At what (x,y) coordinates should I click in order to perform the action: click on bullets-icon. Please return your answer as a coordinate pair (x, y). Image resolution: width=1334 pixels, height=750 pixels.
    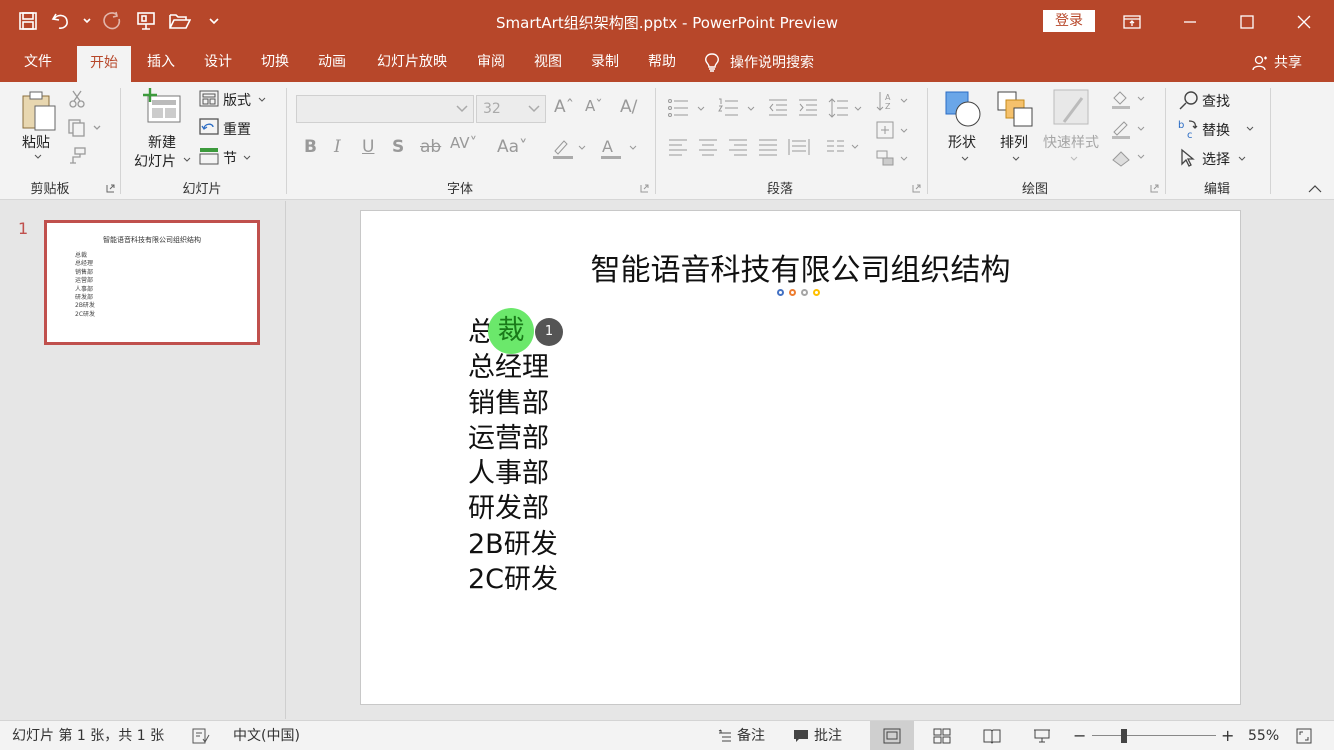
    Looking at the image, I should click on (688, 108).